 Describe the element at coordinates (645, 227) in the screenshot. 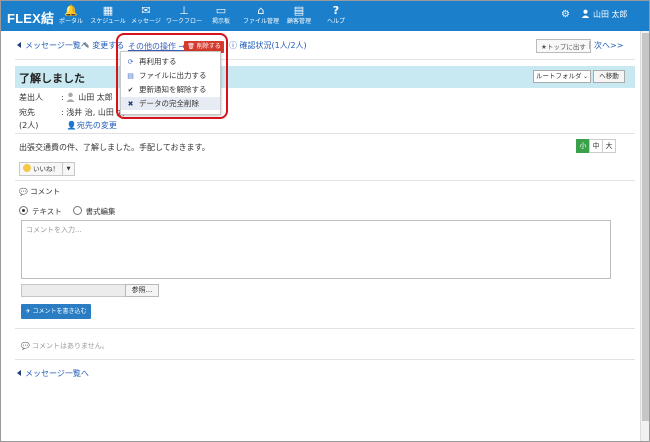

I see `scrollbar-thumb` at that location.